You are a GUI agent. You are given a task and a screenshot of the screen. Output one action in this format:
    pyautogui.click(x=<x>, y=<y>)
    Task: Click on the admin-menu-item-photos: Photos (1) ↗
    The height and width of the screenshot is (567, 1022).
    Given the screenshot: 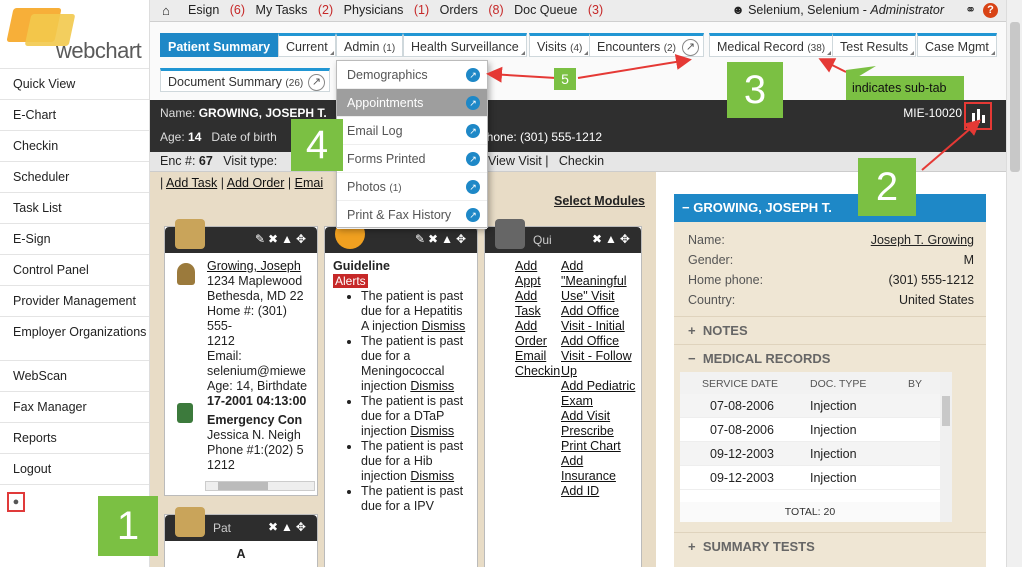 What is the action you would take?
    pyautogui.click(x=412, y=187)
    